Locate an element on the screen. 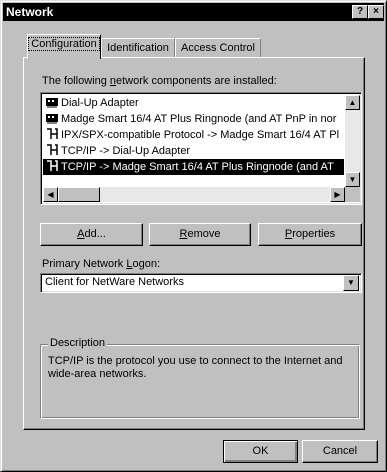 This screenshot has height=472, width=387. arrow-up-icon: ▲ is located at coordinates (352, 102).